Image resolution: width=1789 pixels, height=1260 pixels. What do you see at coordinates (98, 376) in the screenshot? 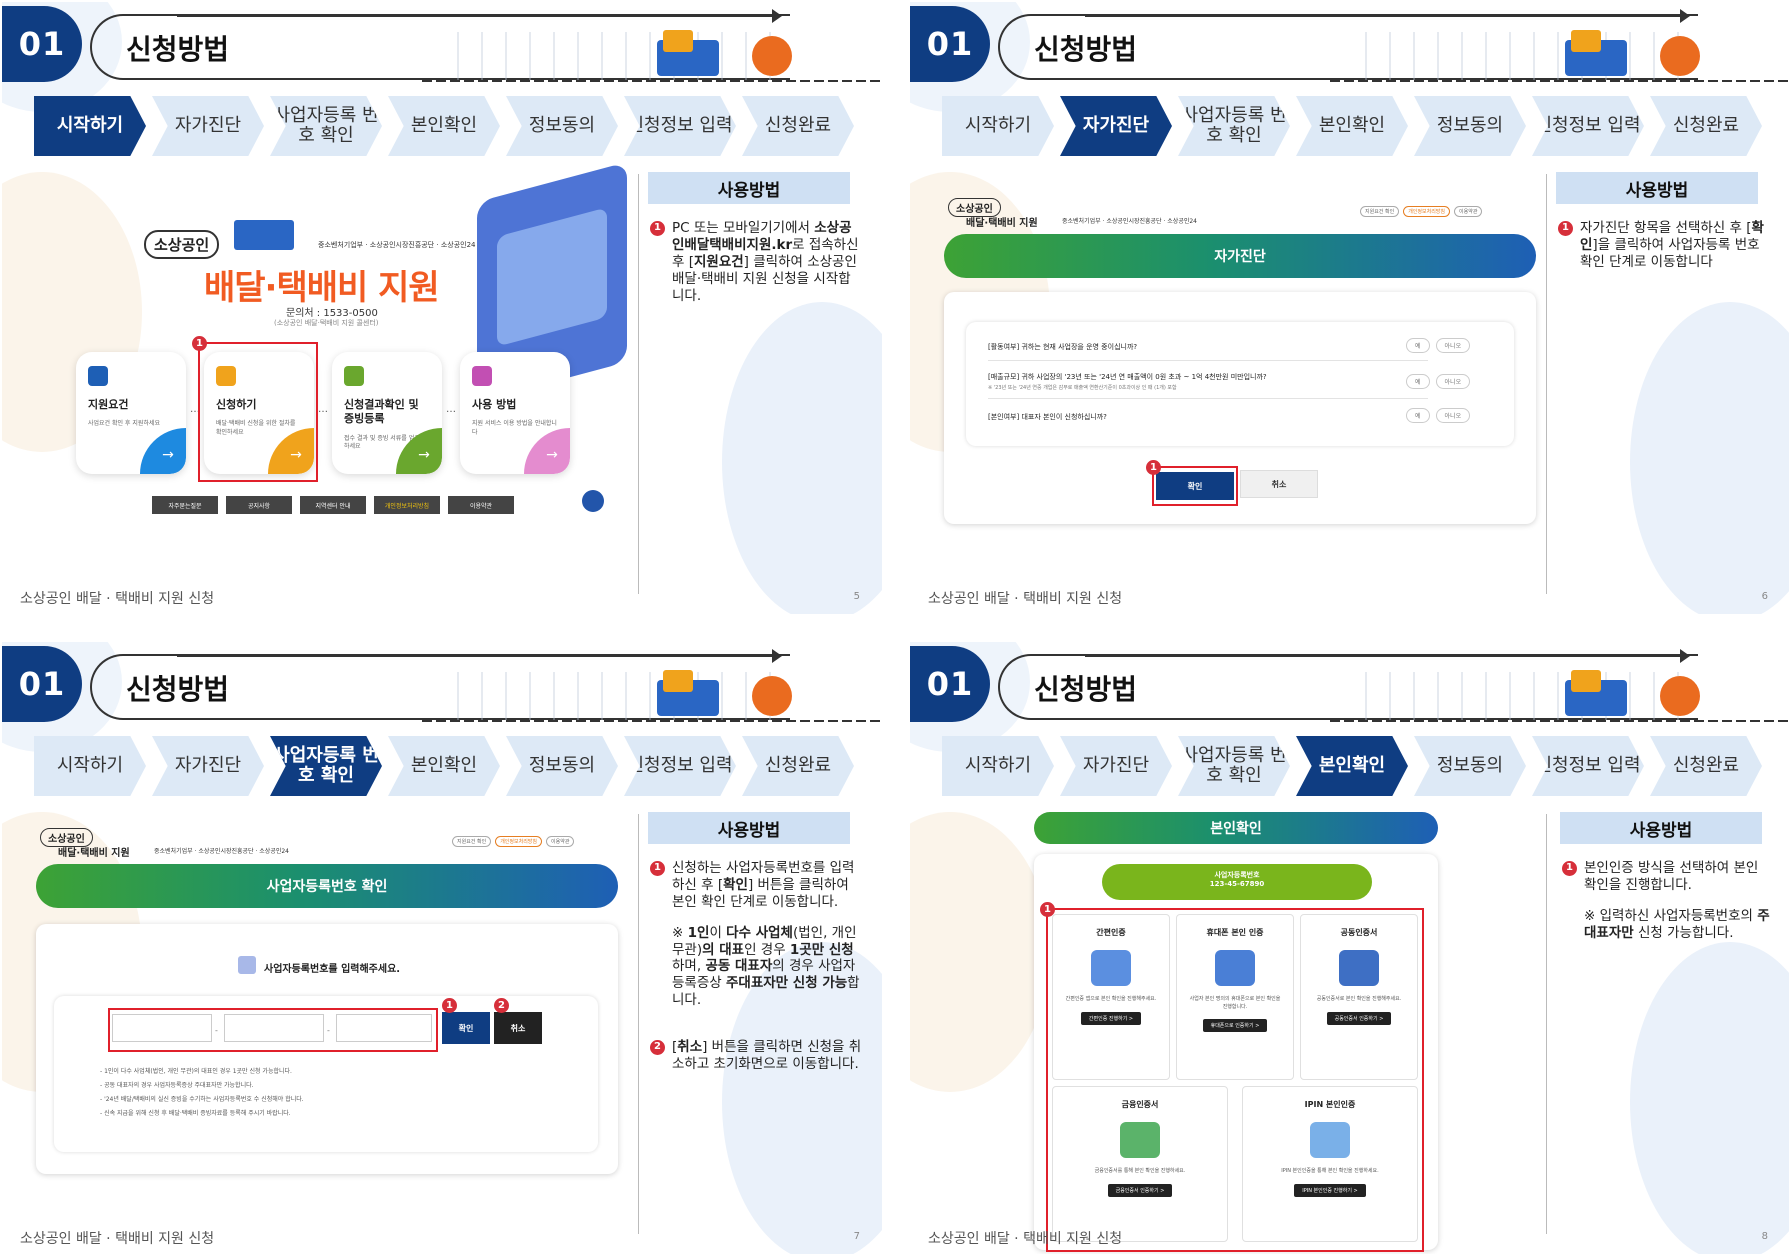
I see `document-icon` at bounding box center [98, 376].